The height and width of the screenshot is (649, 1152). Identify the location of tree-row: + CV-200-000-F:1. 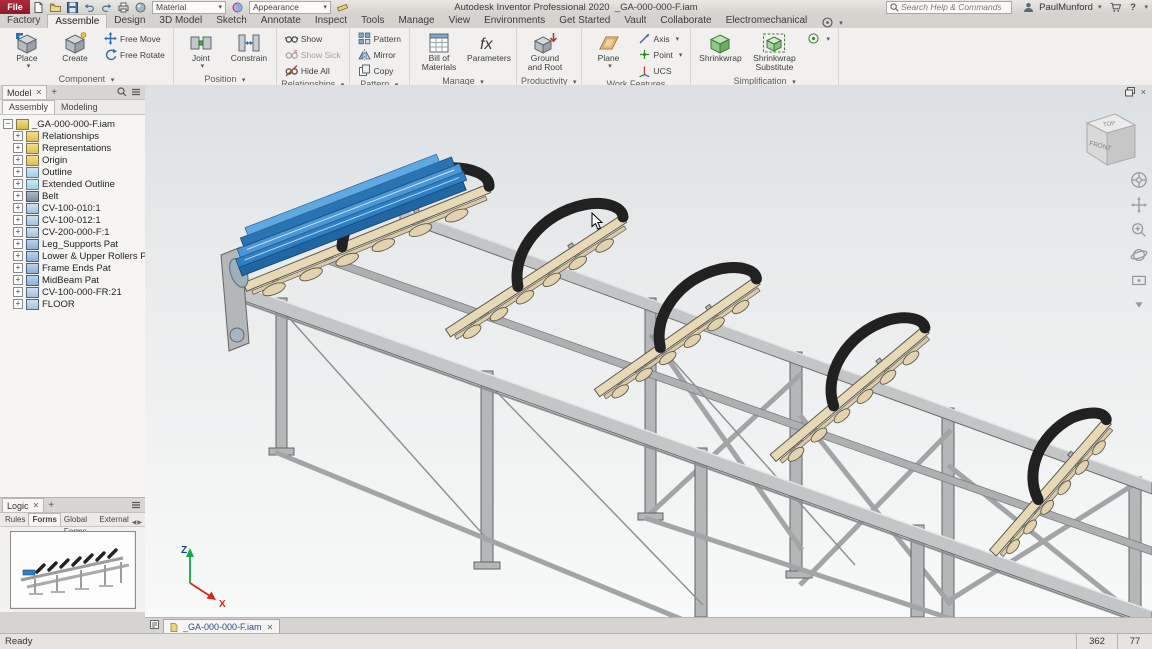
(72, 232).